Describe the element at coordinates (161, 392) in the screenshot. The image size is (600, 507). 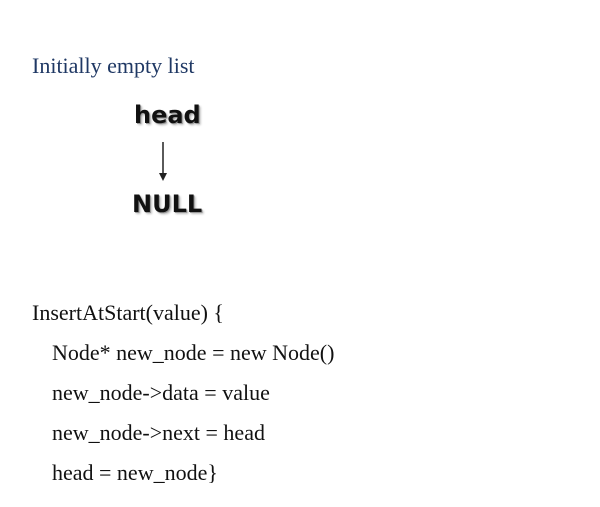
I see `code-line-set-data: new_node->data = value` at that location.